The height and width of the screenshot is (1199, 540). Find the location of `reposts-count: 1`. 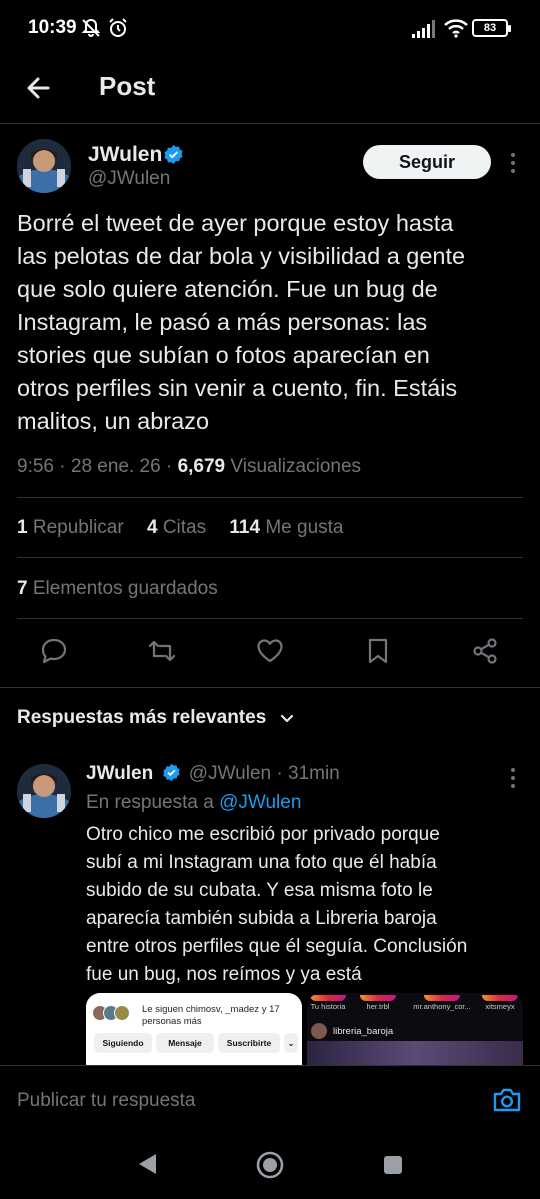

reposts-count: 1 is located at coordinates (22, 527).